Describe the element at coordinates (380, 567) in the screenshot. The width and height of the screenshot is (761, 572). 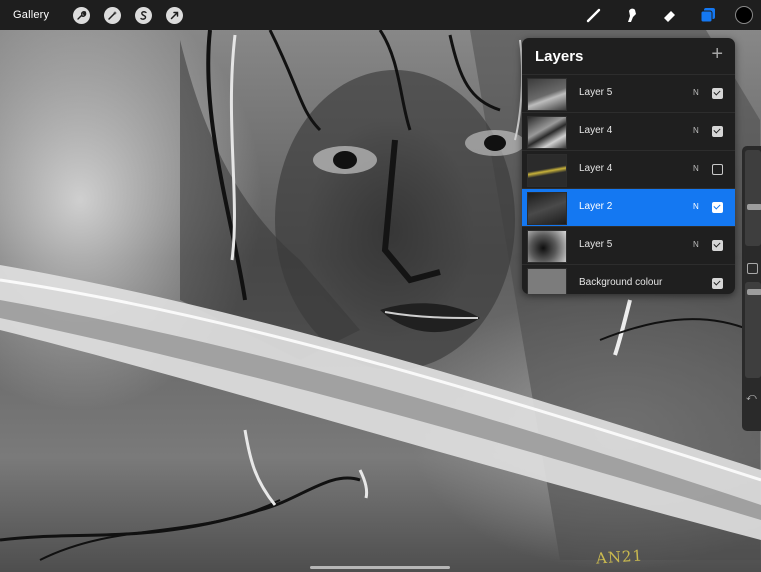
I see `home-indicator` at that location.